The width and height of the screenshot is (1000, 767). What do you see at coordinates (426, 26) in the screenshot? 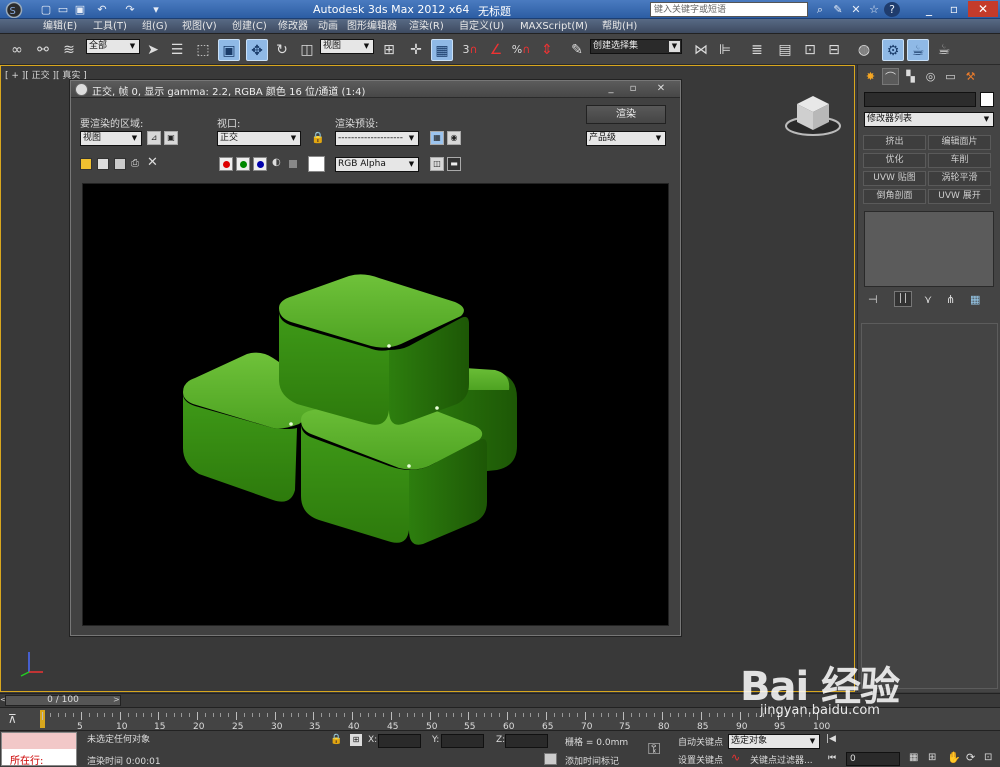
I see `menu-rendering: 渲染(R)` at bounding box center [426, 26].